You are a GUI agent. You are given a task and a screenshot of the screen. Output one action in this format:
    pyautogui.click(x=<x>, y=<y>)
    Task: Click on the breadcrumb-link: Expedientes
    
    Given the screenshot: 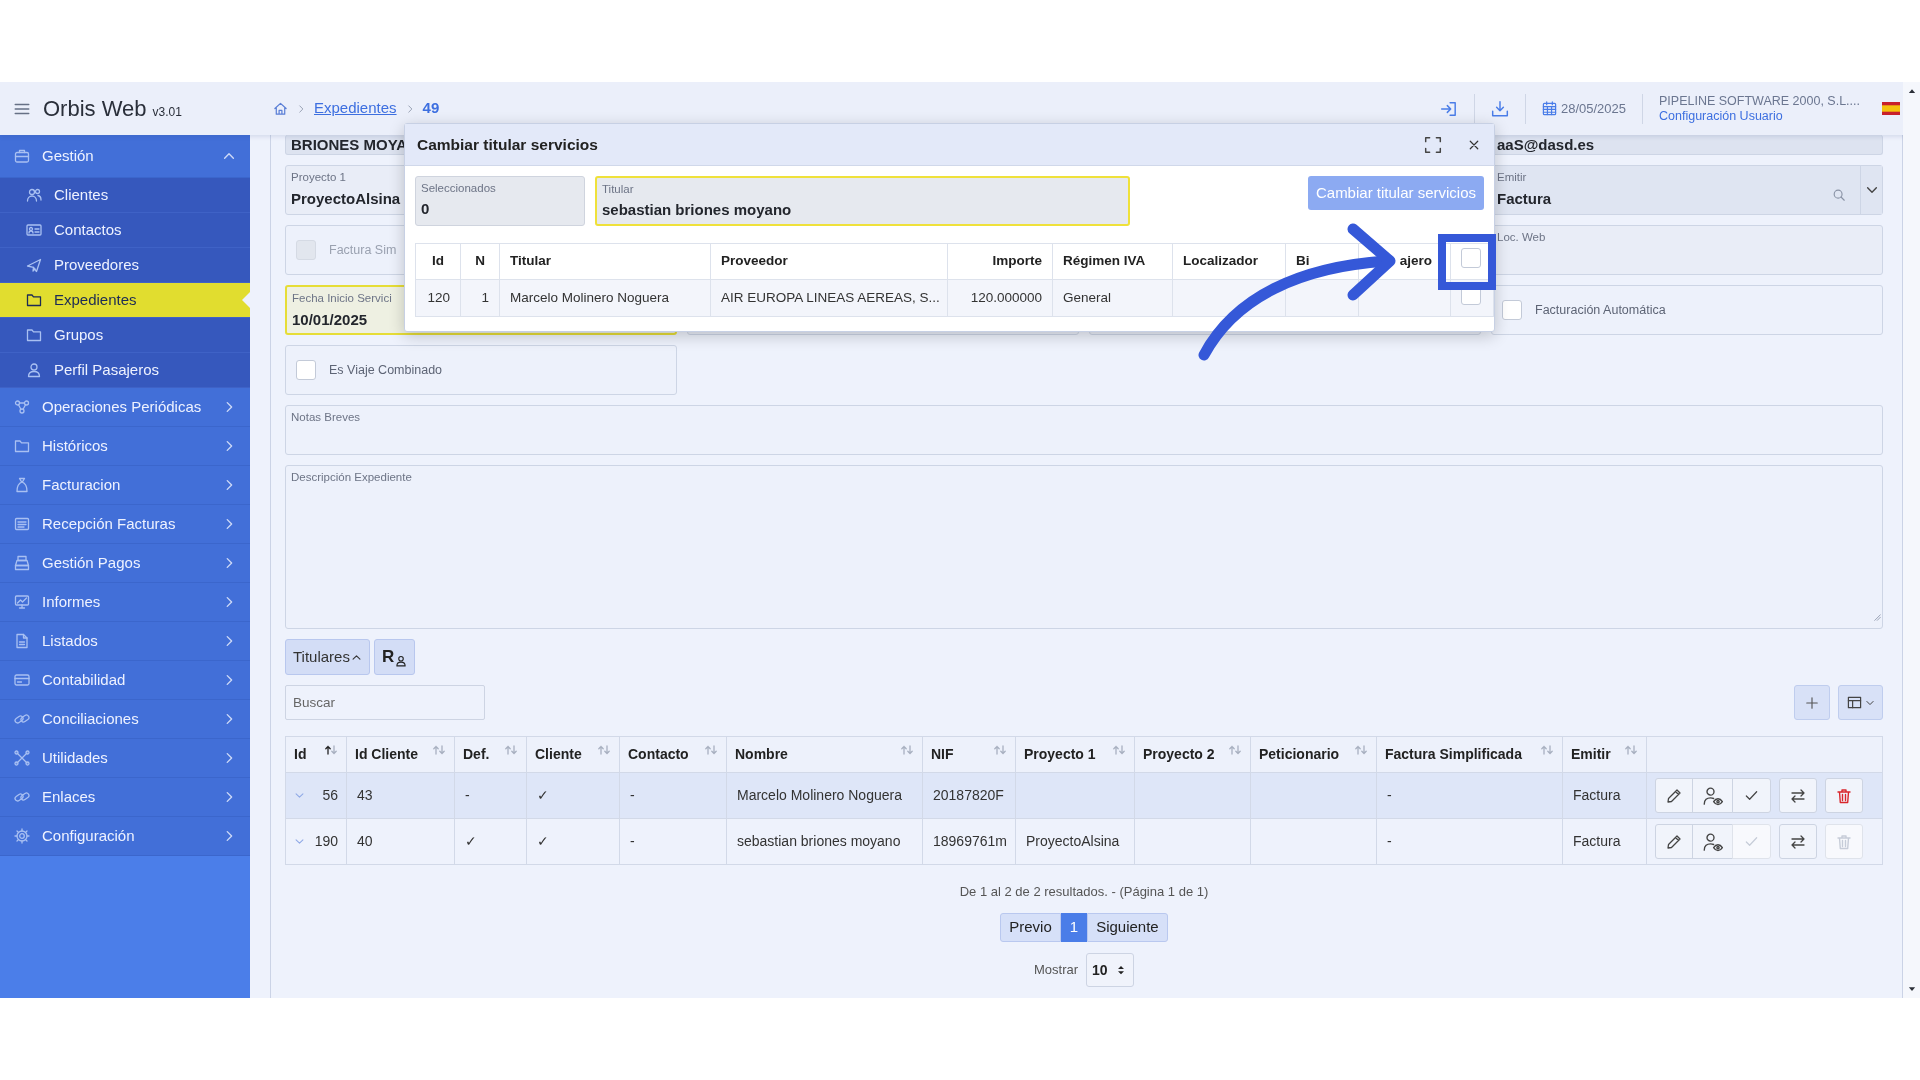 What is the action you would take?
    pyautogui.click(x=355, y=108)
    